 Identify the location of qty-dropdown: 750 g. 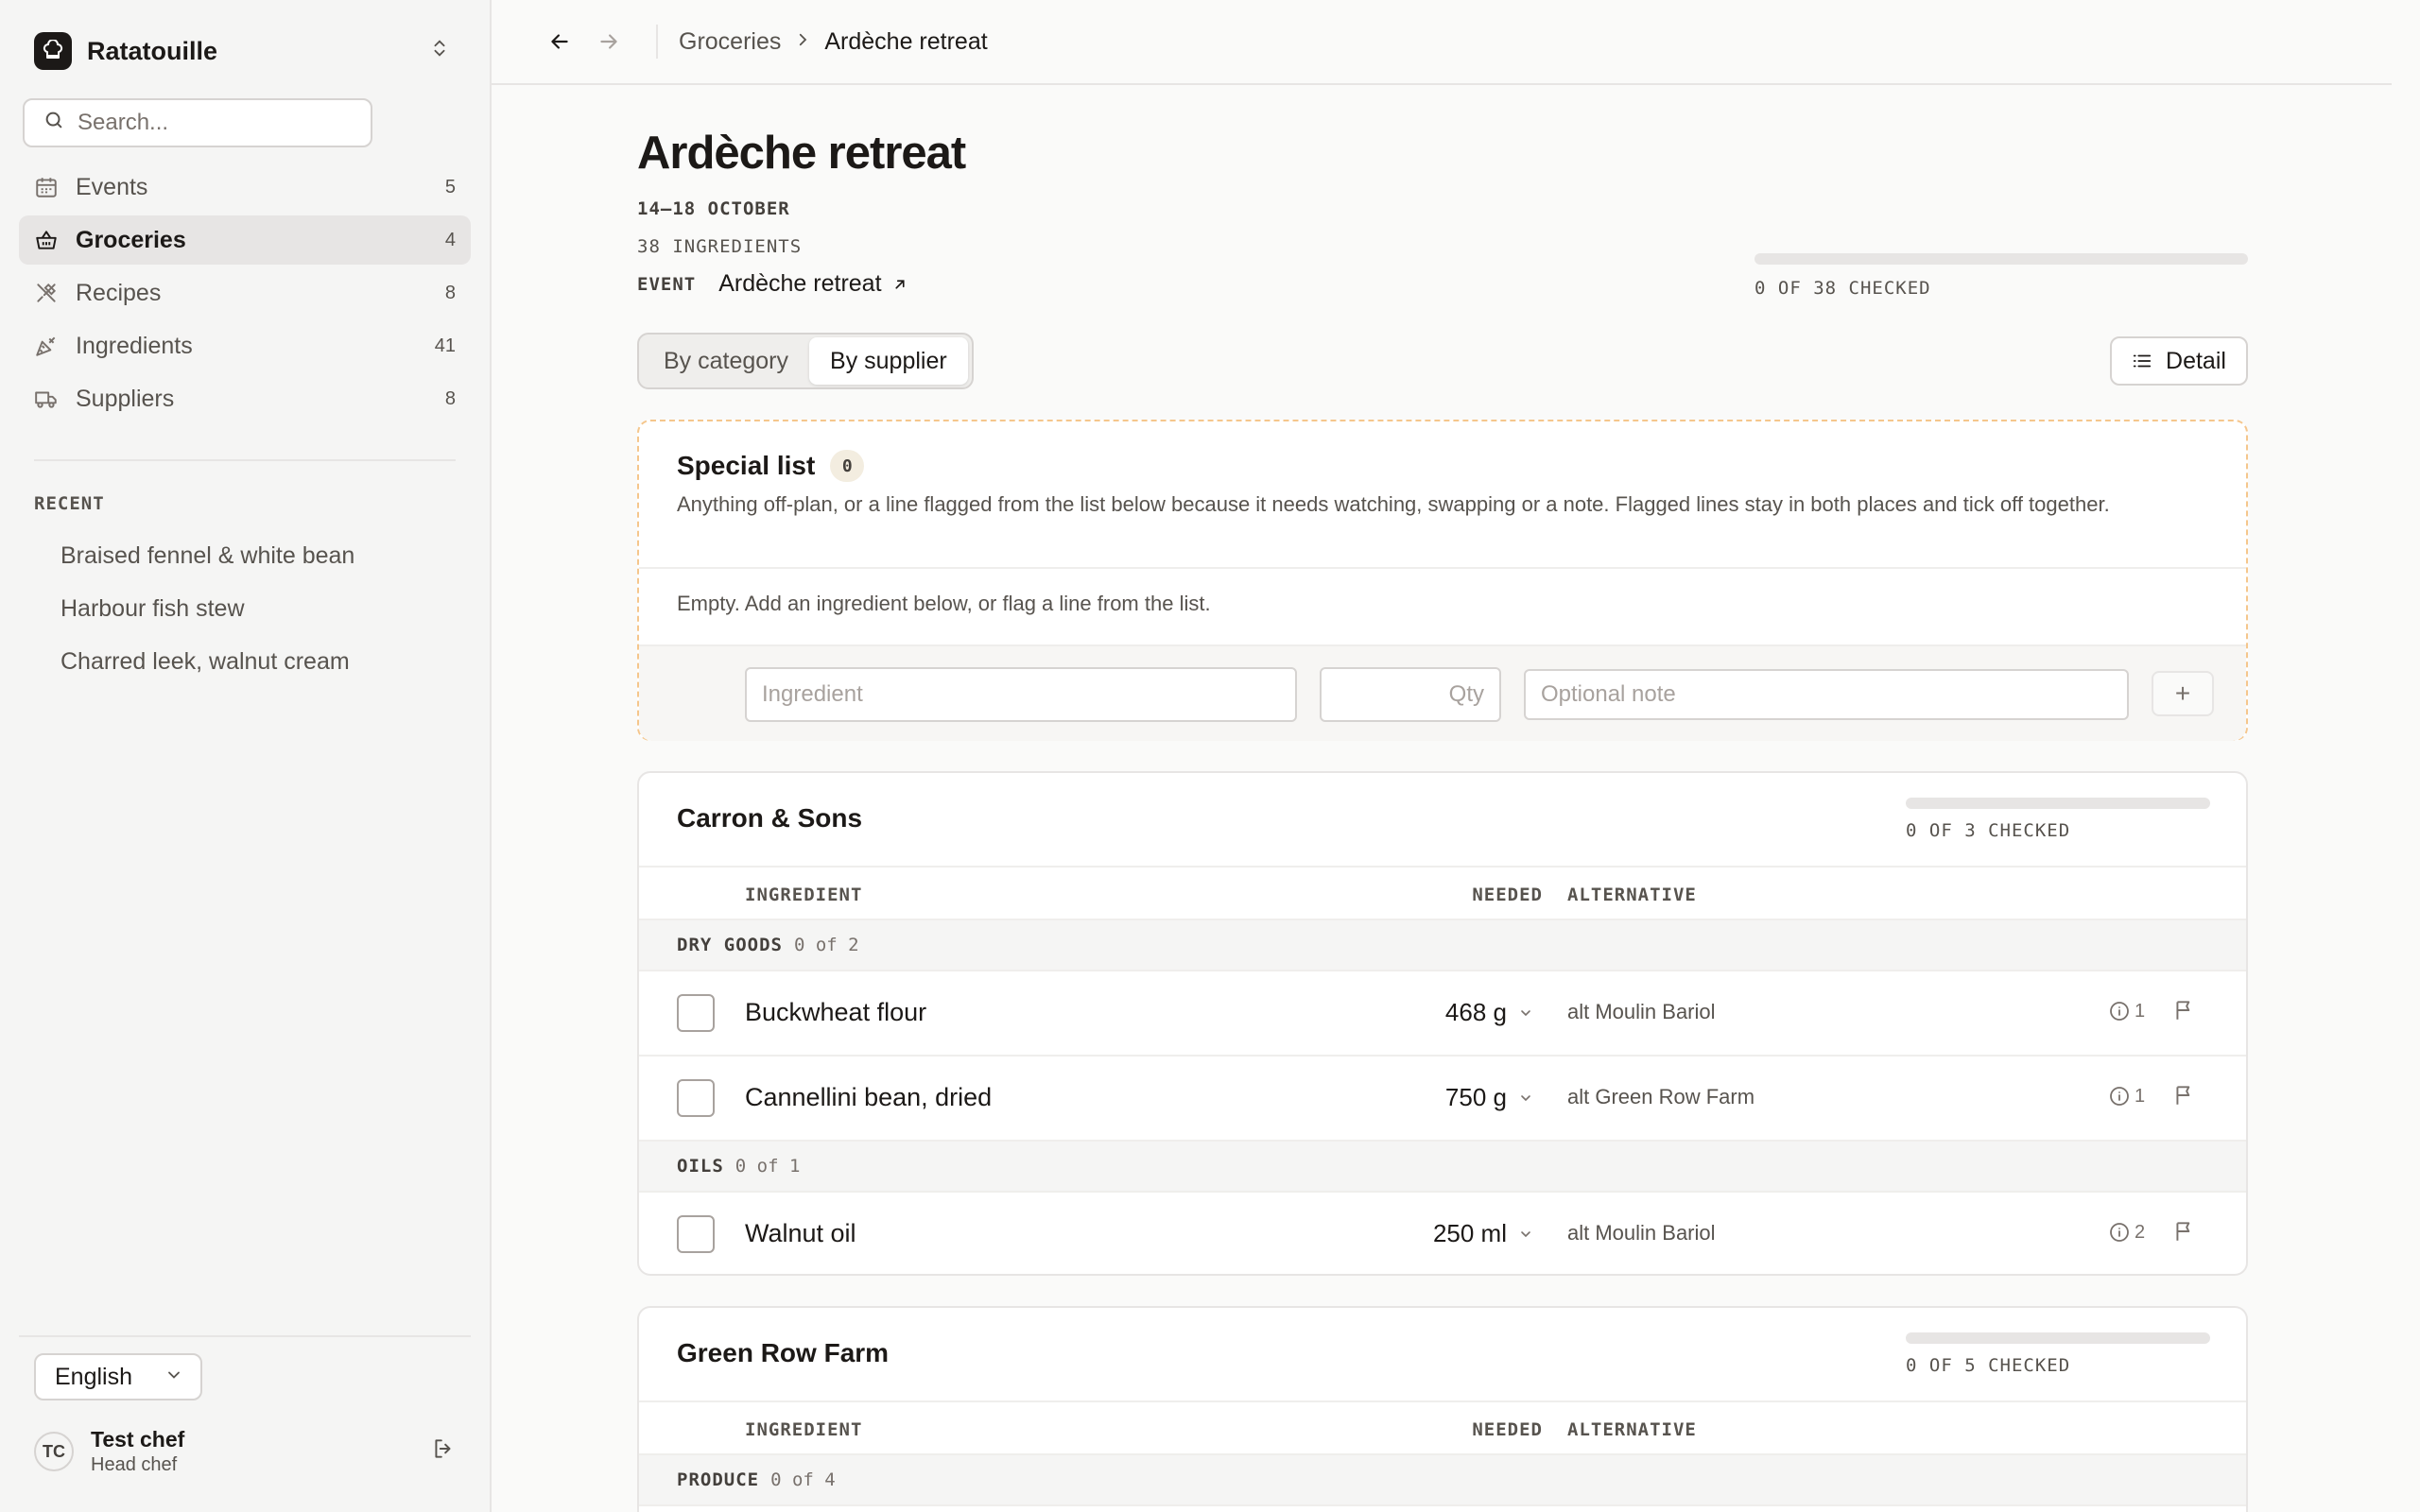
(1489, 1097).